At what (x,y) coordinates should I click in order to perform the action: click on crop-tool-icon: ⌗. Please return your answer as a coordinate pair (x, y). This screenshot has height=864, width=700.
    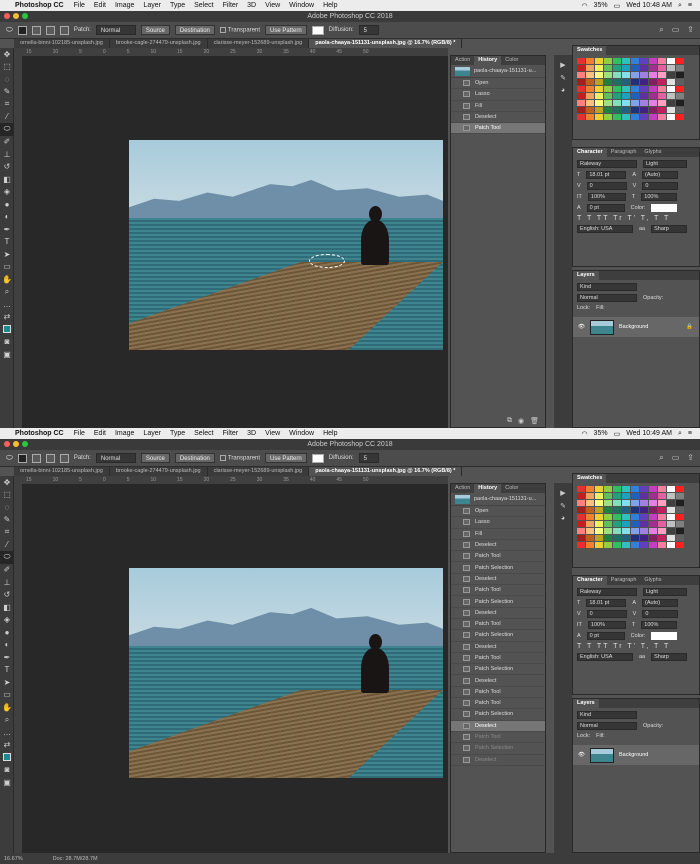
    Looking at the image, I should click on (7, 104).